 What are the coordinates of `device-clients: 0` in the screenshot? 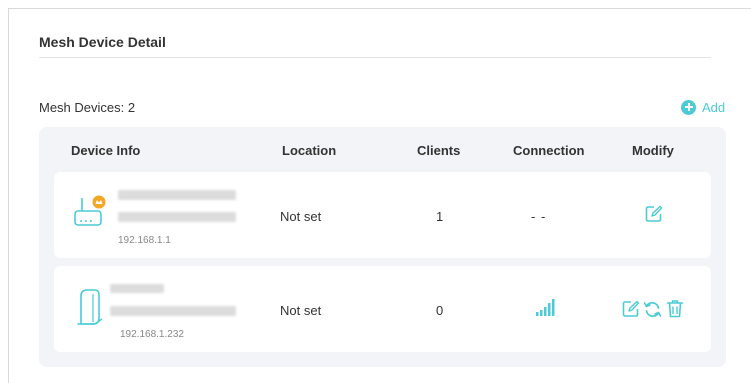 It's located at (440, 310).